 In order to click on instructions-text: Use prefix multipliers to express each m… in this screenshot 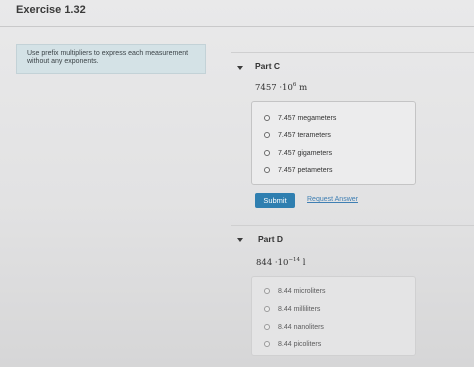, I will do `click(108, 57)`.